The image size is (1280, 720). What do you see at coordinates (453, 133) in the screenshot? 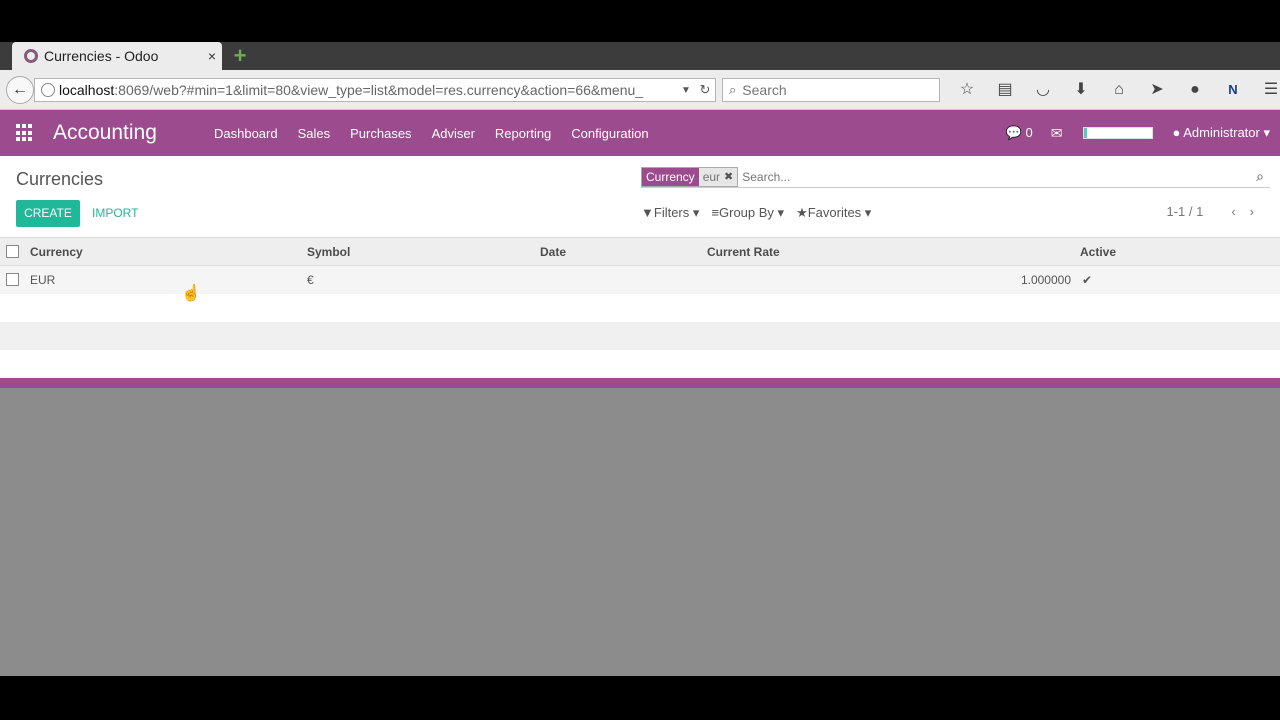
I see `menu-adviser: Adviser` at bounding box center [453, 133].